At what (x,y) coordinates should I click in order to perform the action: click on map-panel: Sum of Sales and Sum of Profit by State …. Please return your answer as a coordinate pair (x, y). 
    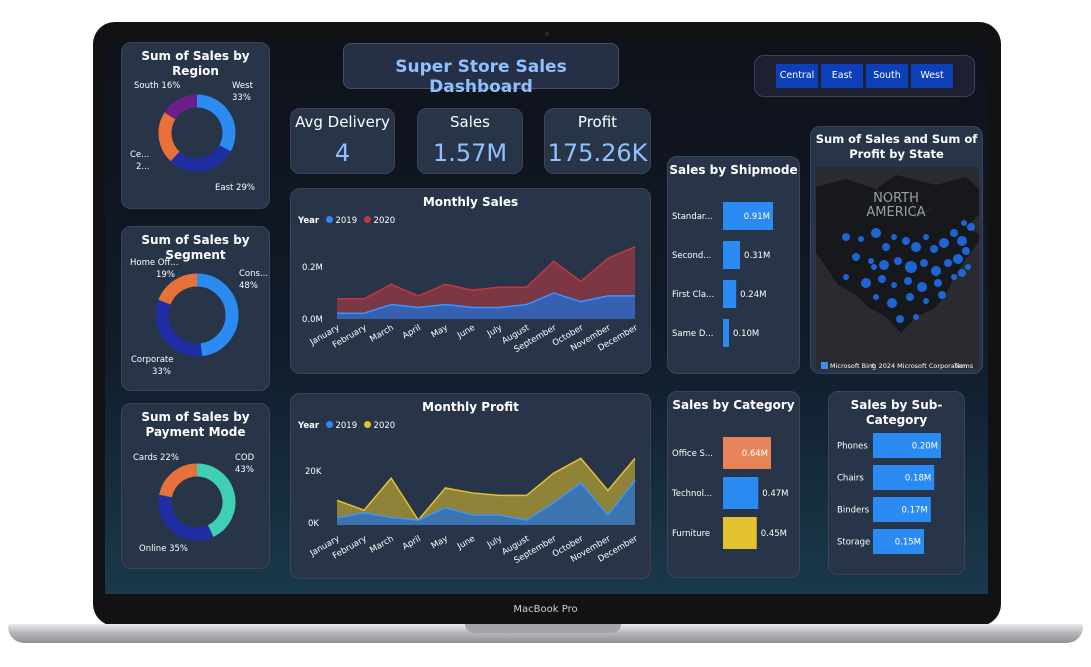
    Looking at the image, I should click on (896, 250).